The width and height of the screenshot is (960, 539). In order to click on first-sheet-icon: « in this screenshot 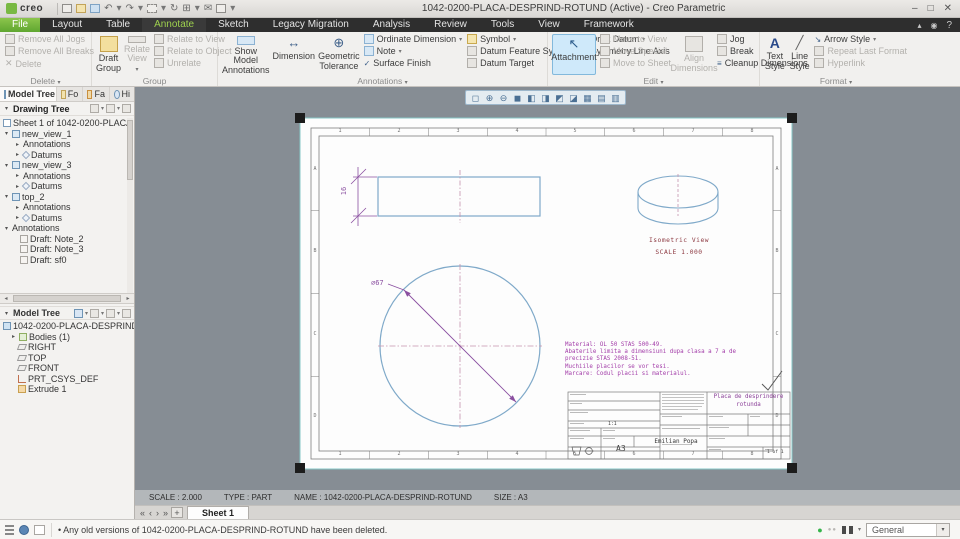, I will do `click(142, 513)`.